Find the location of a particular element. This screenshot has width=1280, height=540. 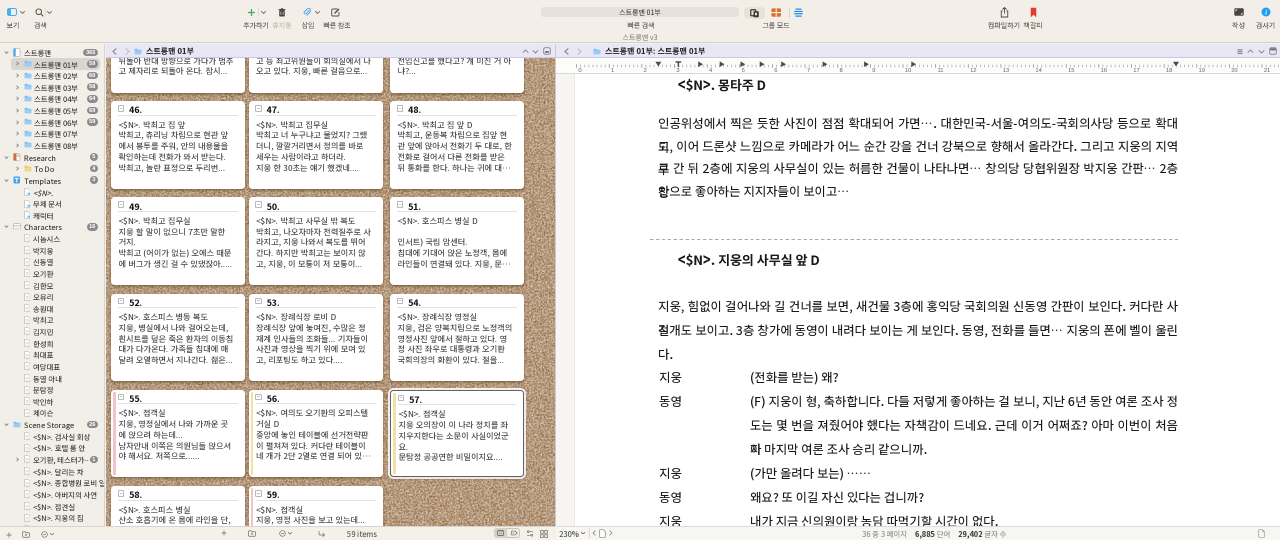

svg-text: 7 is located at coordinates (808, 71).